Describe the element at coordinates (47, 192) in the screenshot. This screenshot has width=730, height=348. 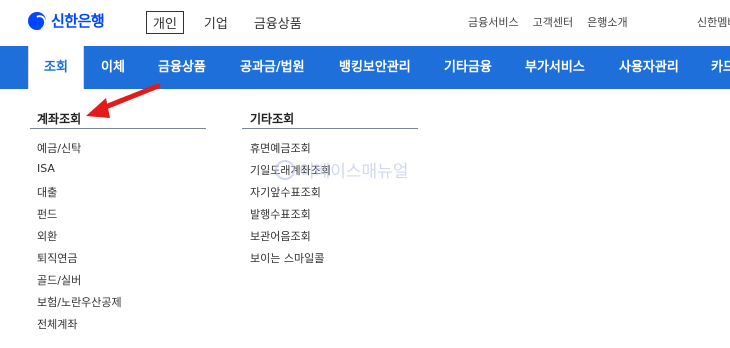
I see `link-loan: 대출` at that location.